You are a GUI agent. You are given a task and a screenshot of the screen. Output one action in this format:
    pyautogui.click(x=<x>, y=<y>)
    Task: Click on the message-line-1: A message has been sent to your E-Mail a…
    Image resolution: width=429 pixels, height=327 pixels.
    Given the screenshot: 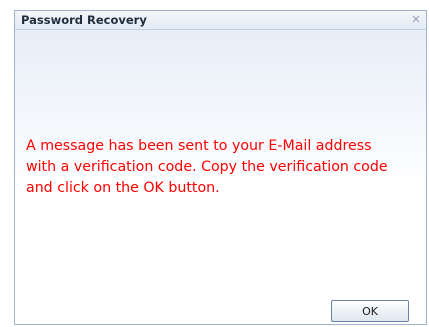 What is the action you would take?
    pyautogui.click(x=199, y=146)
    